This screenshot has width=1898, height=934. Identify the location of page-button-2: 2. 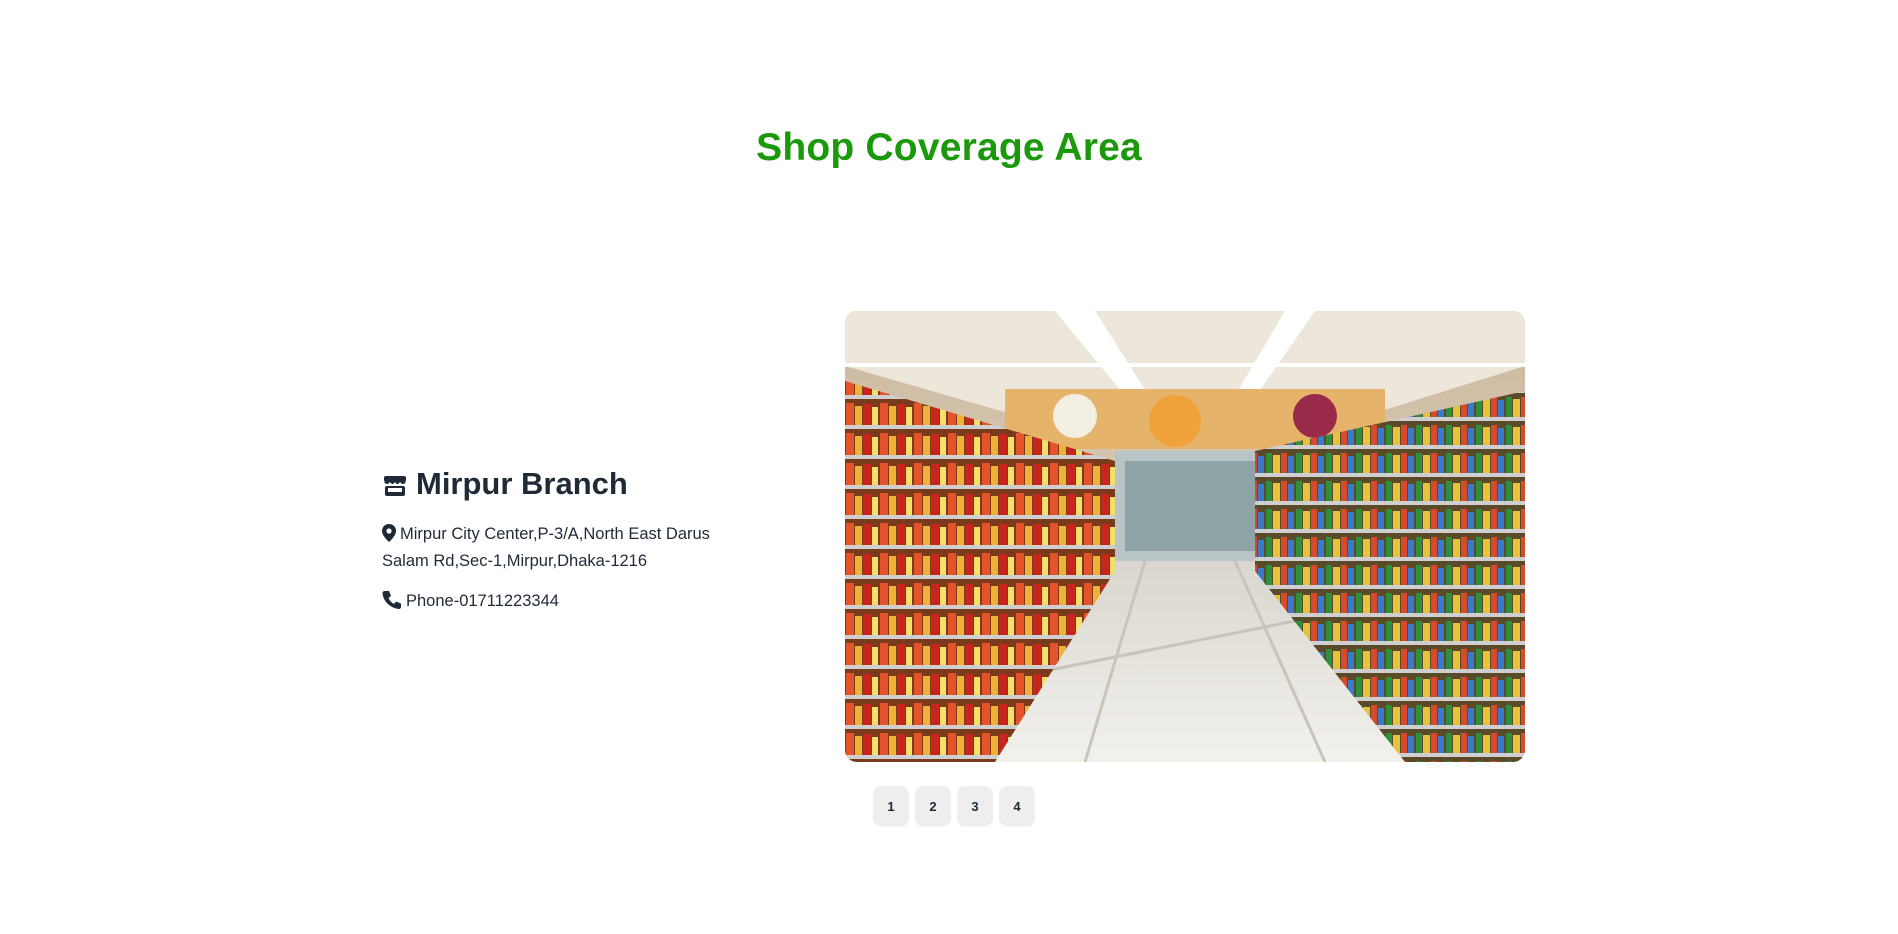
(933, 806).